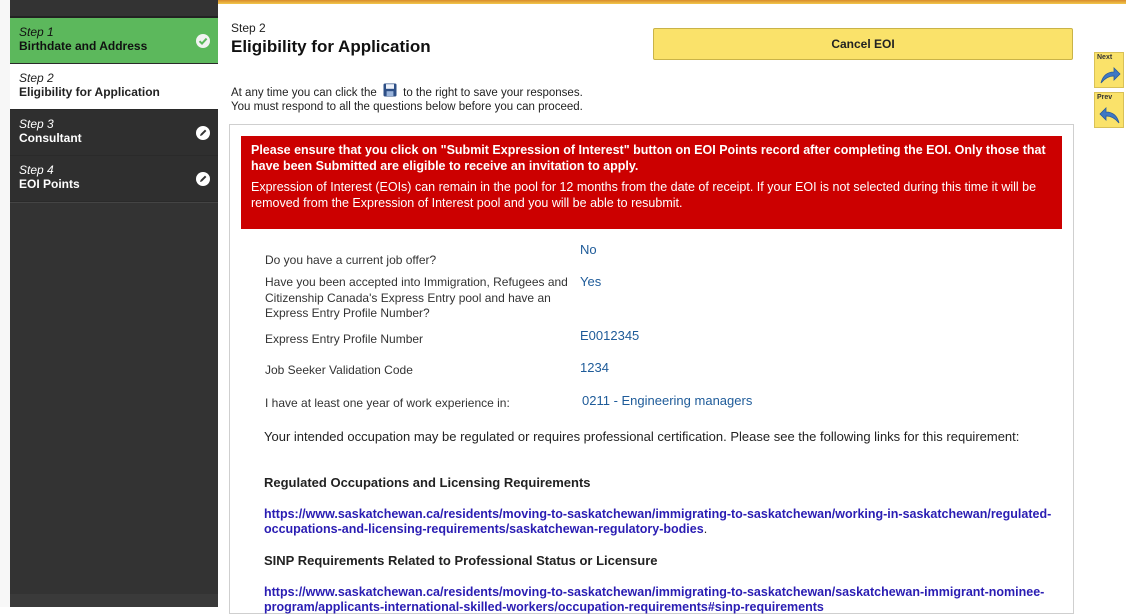 The image size is (1126, 615). What do you see at coordinates (83, 46) in the screenshot?
I see `step-title: Birthdate and Address` at bounding box center [83, 46].